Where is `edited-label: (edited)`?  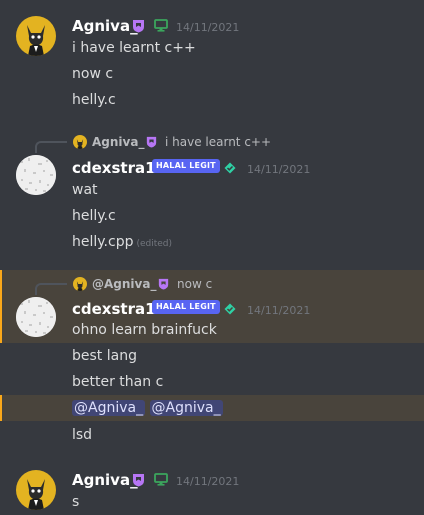 edited-label: (edited) is located at coordinates (154, 244).